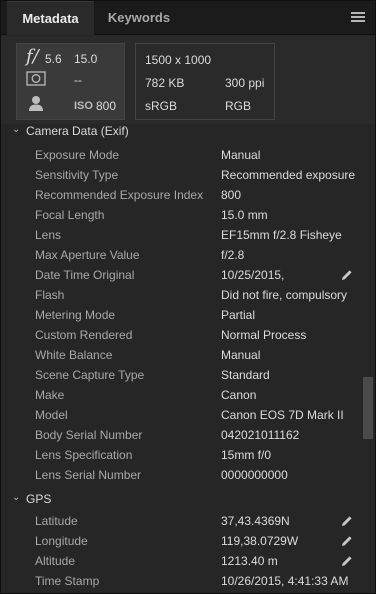 The image size is (376, 594). I want to click on row-value: 37,43.4369N, so click(255, 521).